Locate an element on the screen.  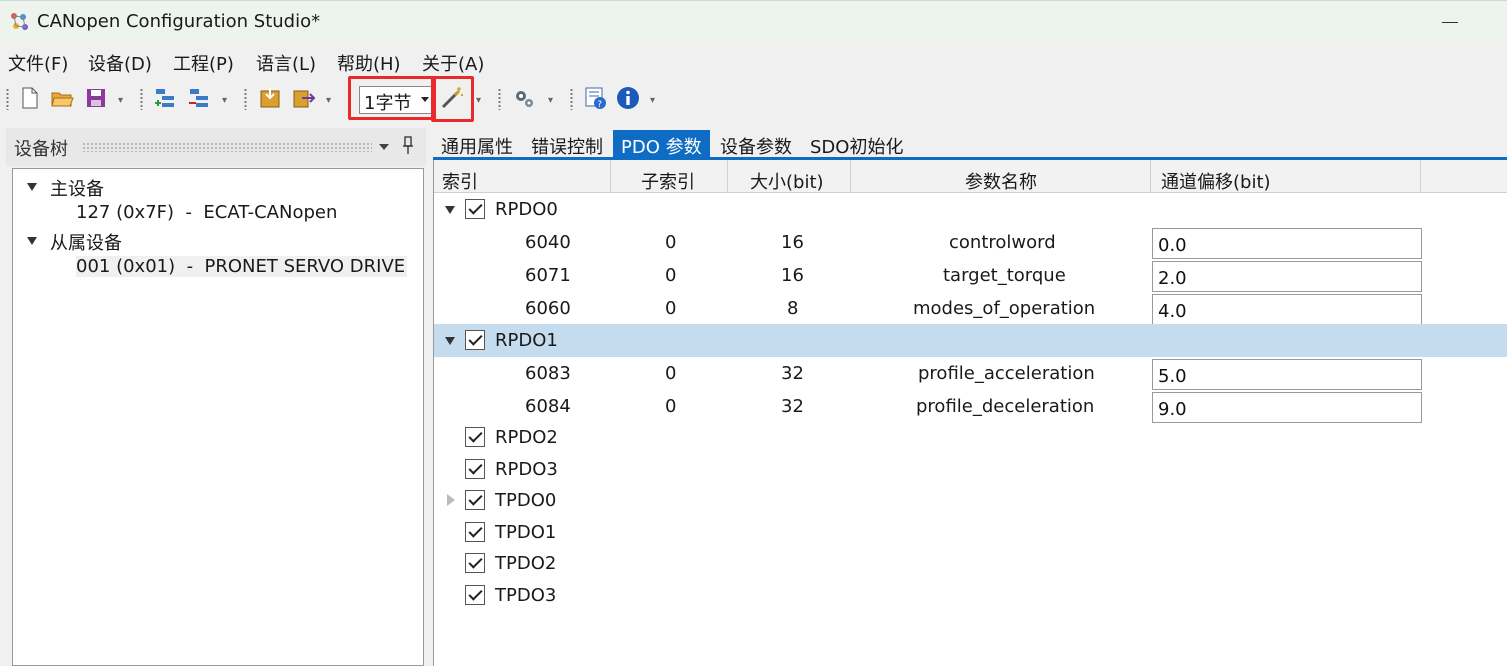
menu-language: 语言(L) is located at coordinates (286, 63).